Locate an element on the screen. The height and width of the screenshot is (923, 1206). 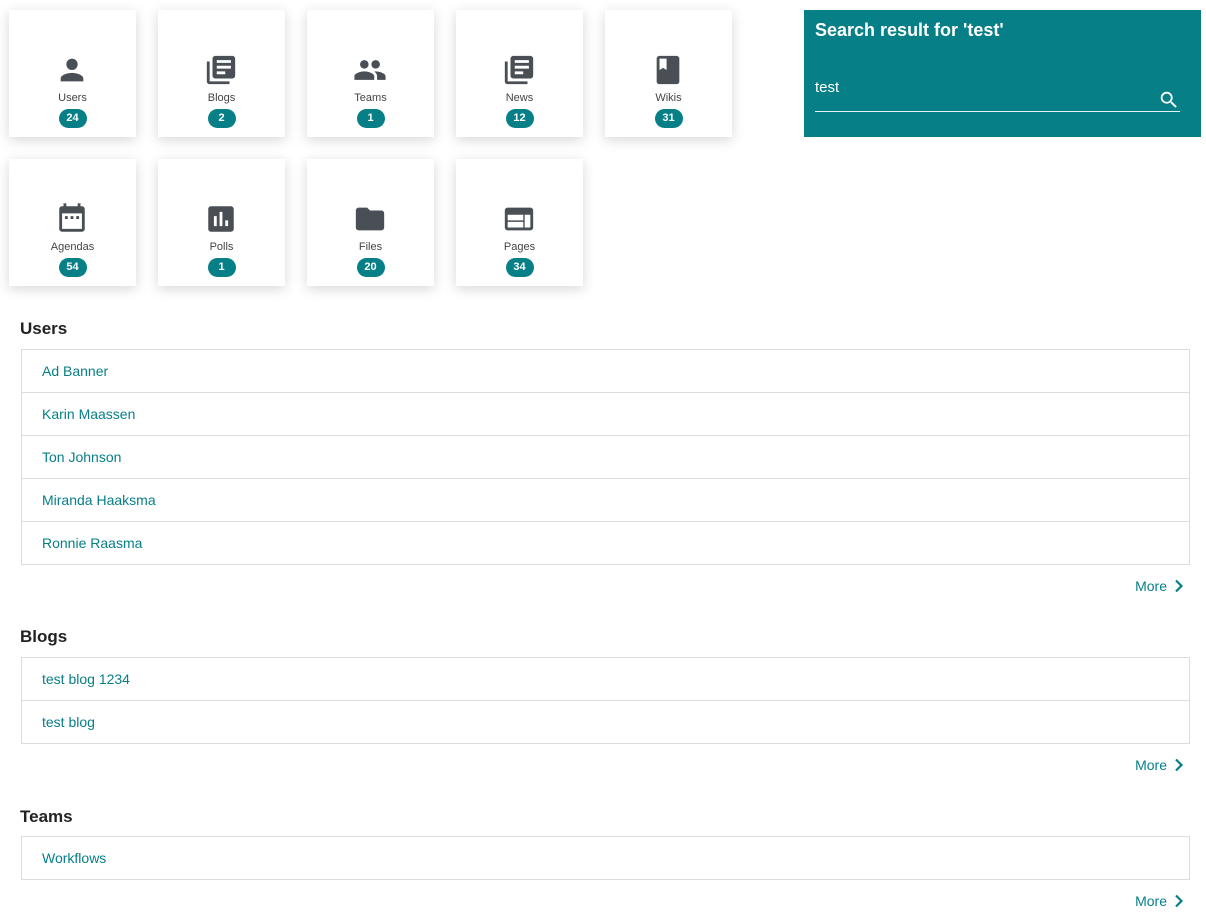
tile-pages: Pages 34 is located at coordinates (519, 222).